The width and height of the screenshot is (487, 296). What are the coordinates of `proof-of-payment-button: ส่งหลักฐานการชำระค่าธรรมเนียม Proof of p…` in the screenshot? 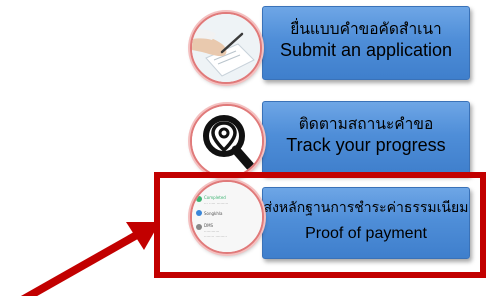 It's located at (366, 223).